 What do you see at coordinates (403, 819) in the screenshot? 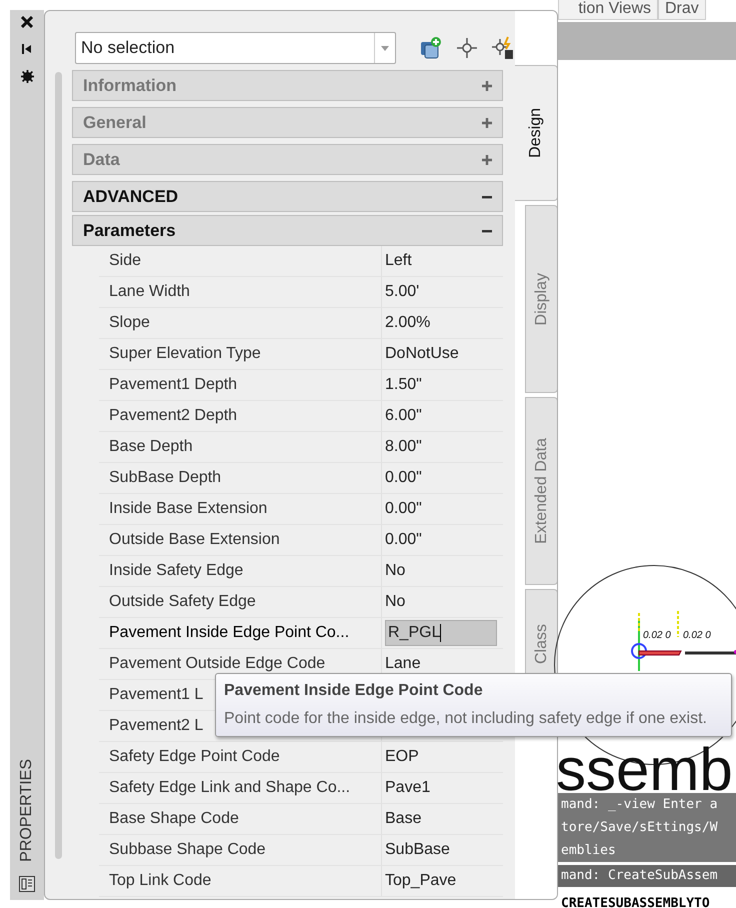
I see `property-value: Base` at bounding box center [403, 819].